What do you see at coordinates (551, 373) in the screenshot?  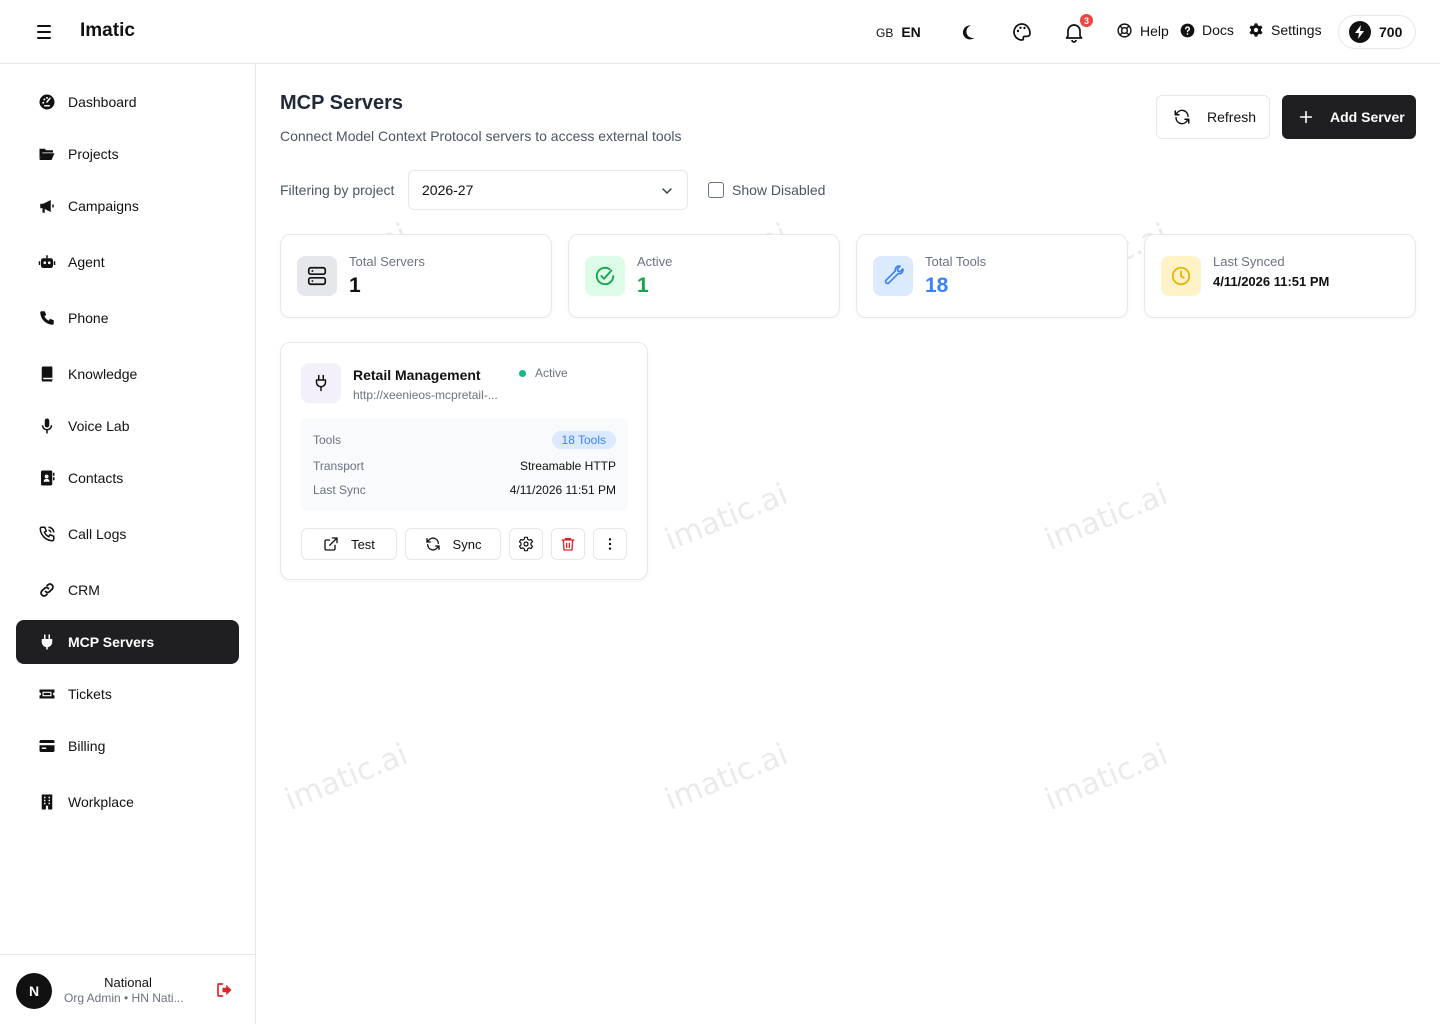 I see `status-label: Active` at bounding box center [551, 373].